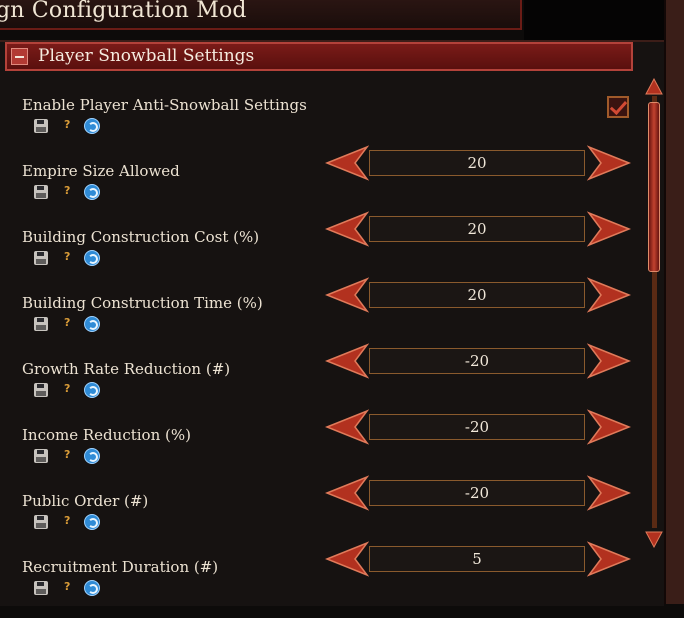  I want to click on title-bar-filler, so click(595, 20).